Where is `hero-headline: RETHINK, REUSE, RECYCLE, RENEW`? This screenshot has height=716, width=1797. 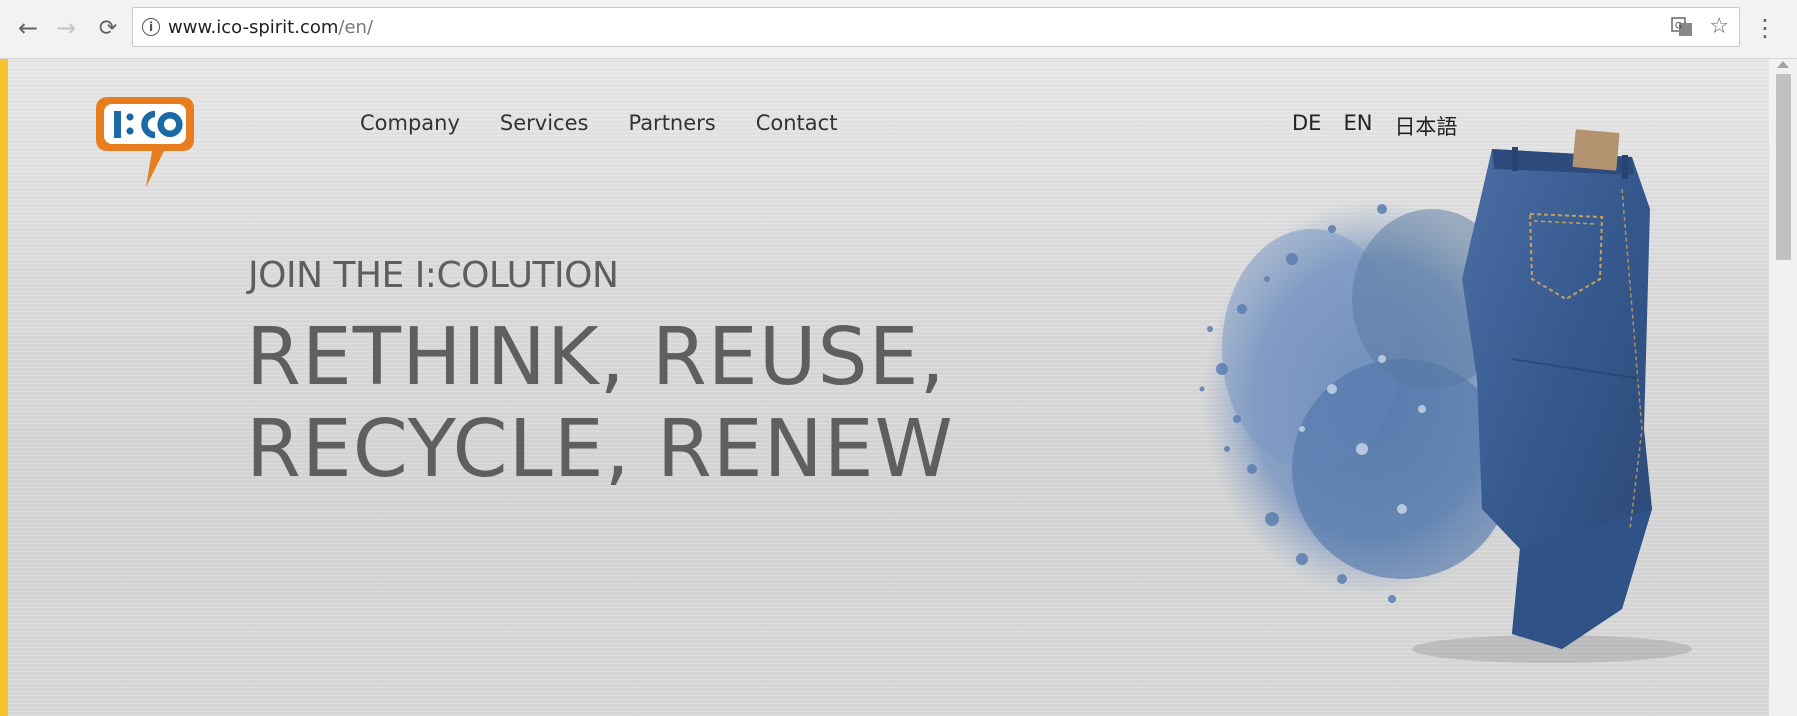 hero-headline: RETHINK, REUSE, RECYCLE, RENEW is located at coordinates (600, 403).